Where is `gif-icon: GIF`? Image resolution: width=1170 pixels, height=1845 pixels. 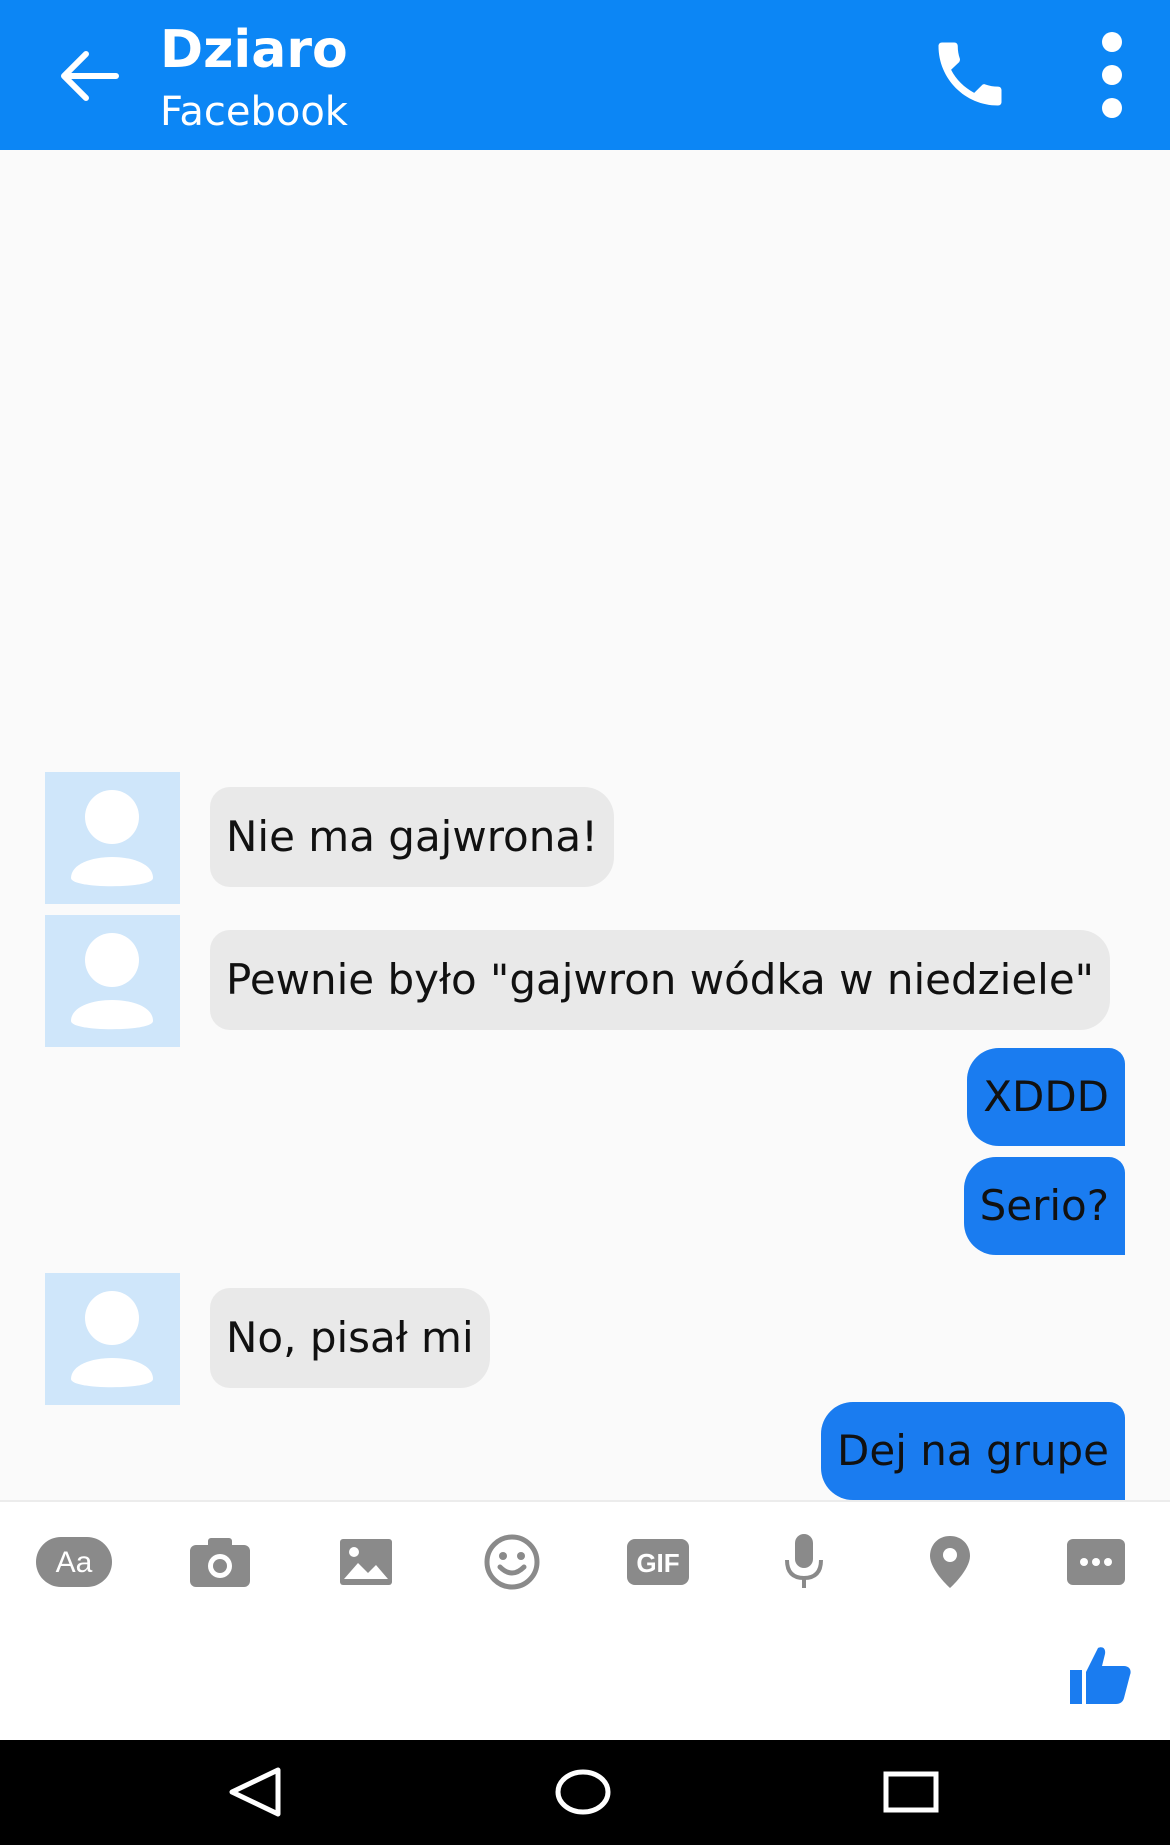
gif-icon: GIF is located at coordinates (658, 1562).